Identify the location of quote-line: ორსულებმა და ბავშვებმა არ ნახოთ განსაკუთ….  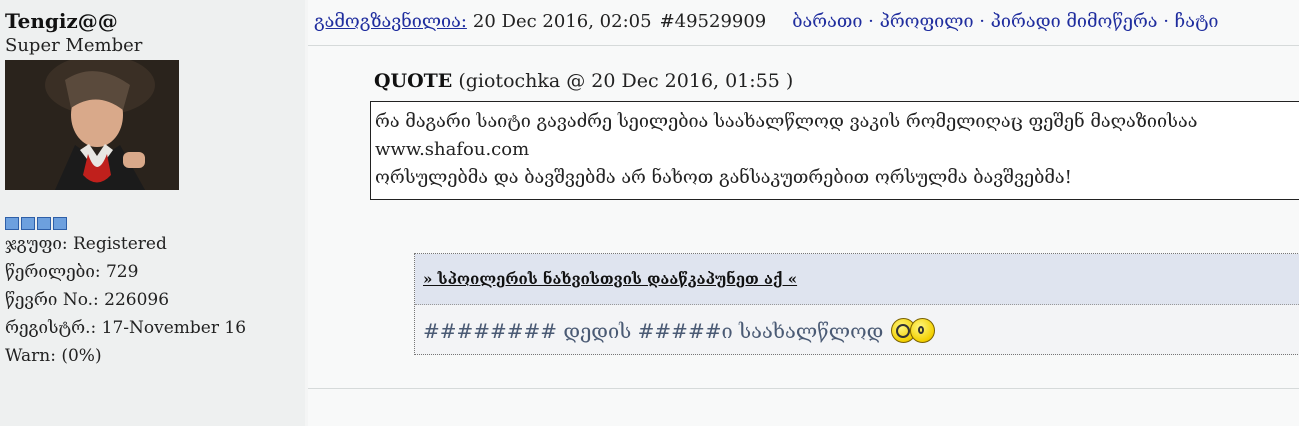
(723, 177).